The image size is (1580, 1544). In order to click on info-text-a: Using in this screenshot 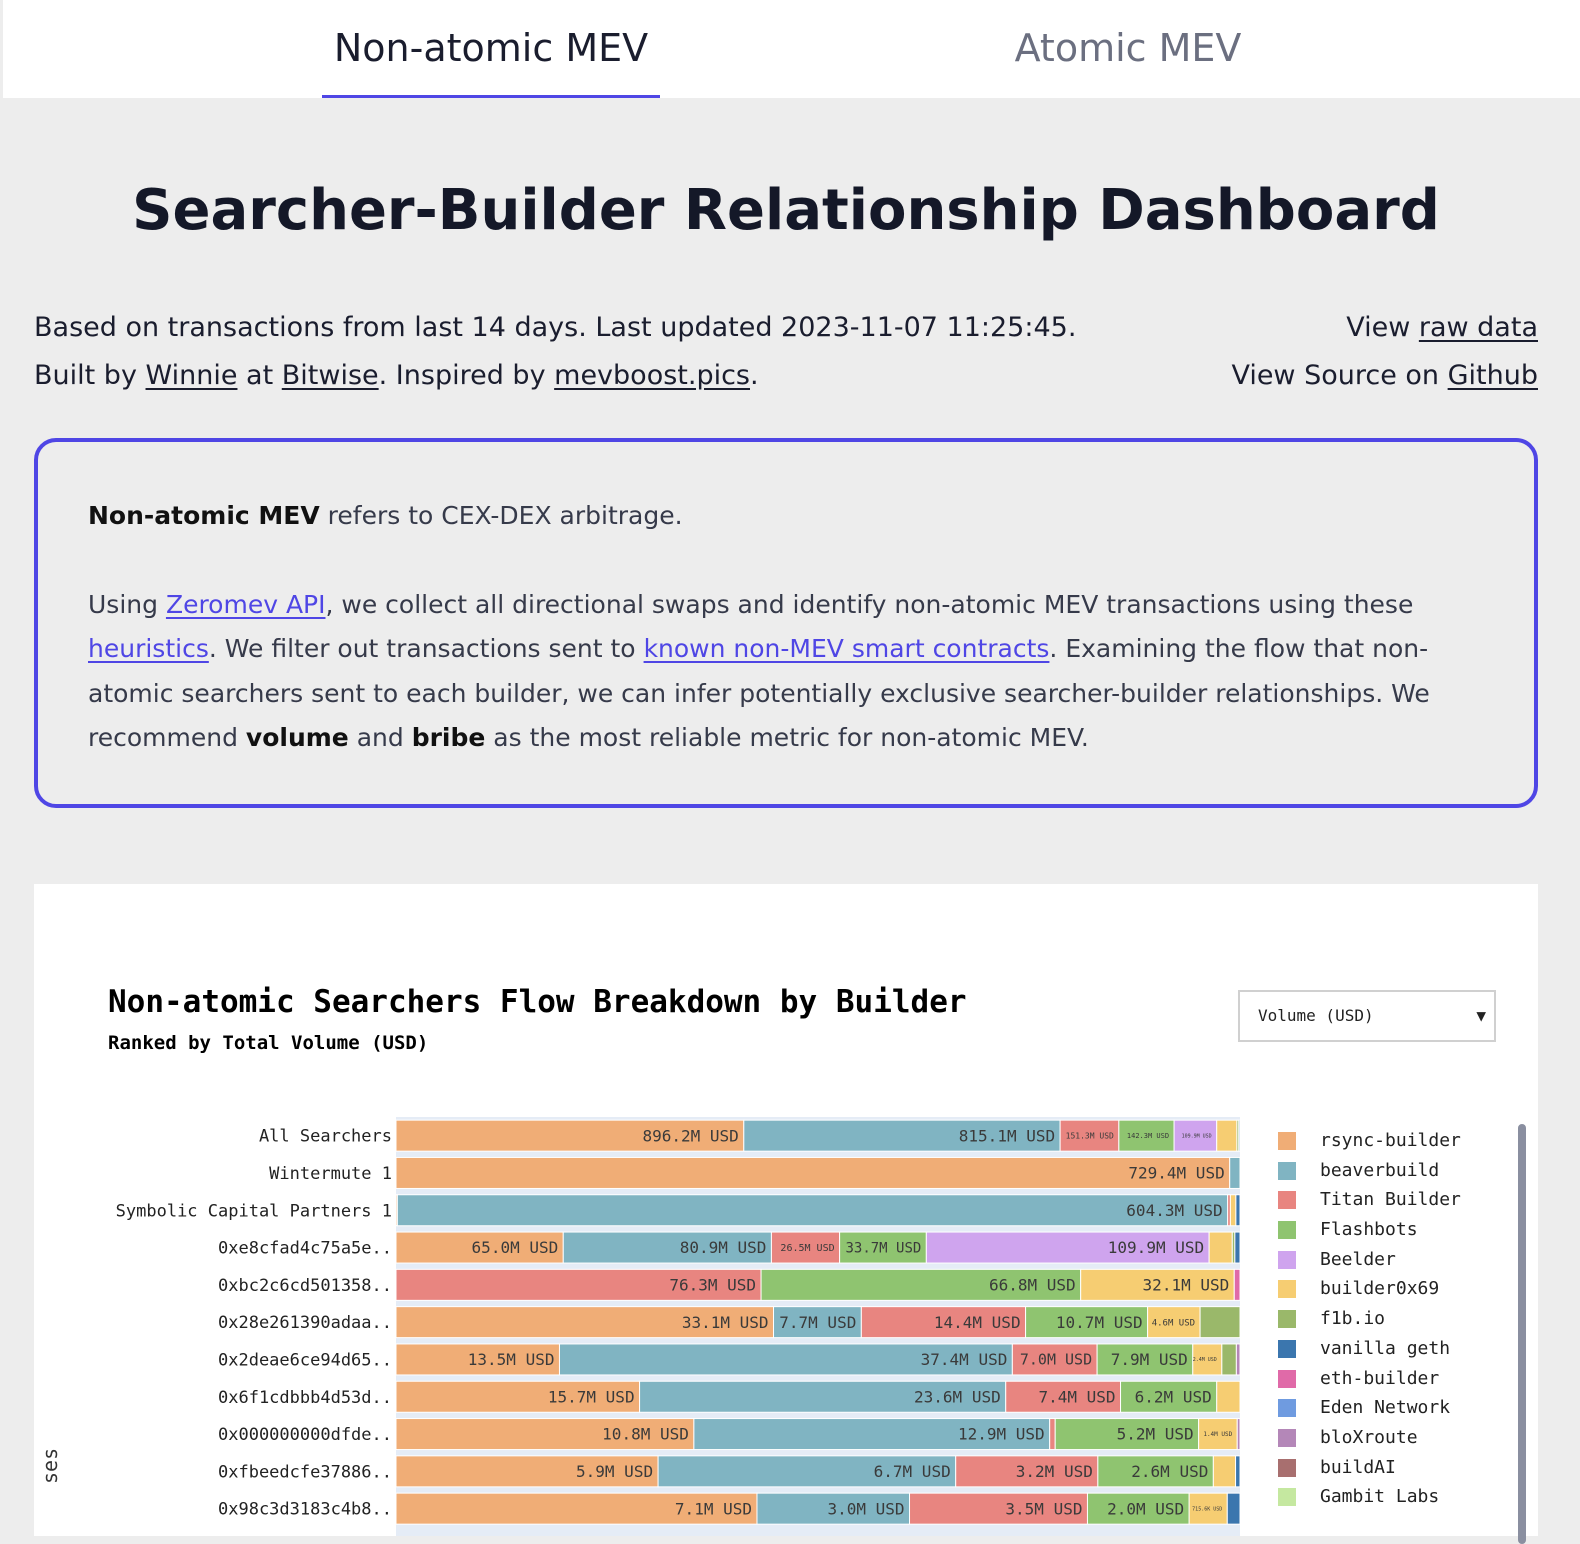, I will do `click(127, 604)`.